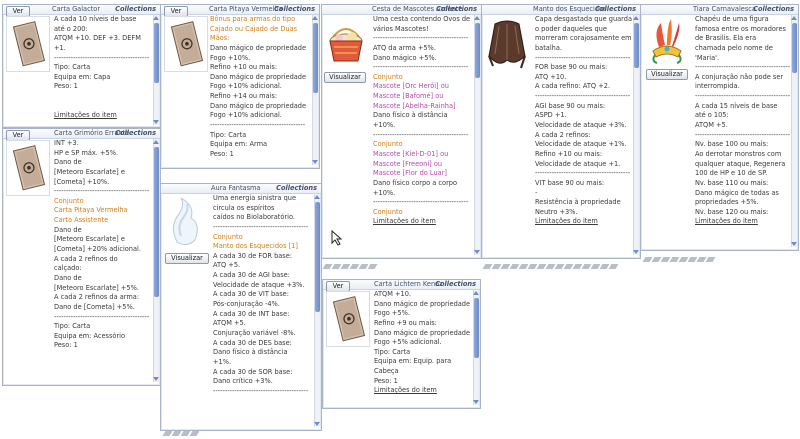 This screenshot has height=439, width=800. Describe the element at coordinates (186, 44) in the screenshot. I see `card-image` at that location.